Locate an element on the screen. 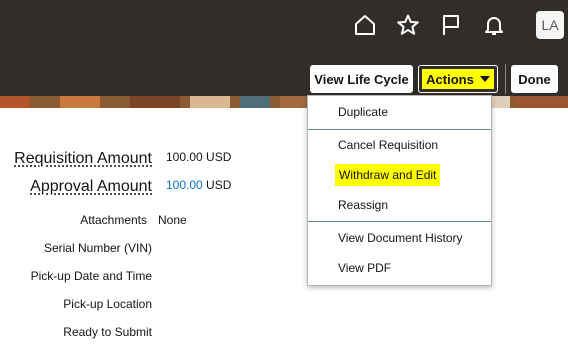 The height and width of the screenshot is (349, 568). attachments-label: Attachments is located at coordinates (113, 220).